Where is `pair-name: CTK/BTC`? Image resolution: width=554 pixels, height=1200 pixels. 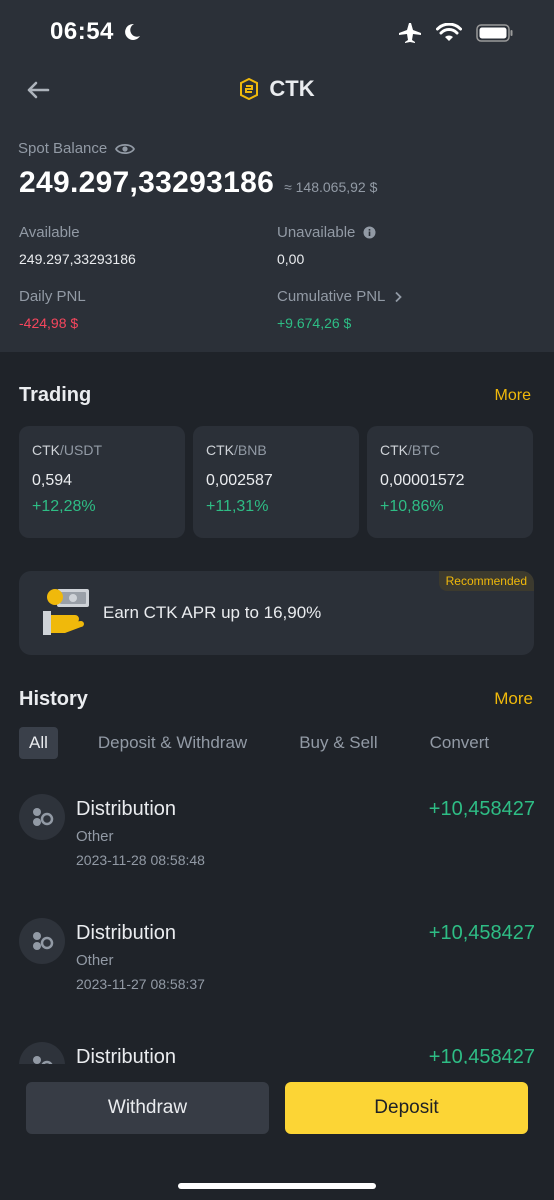
pair-name: CTK/BTC is located at coordinates (450, 450).